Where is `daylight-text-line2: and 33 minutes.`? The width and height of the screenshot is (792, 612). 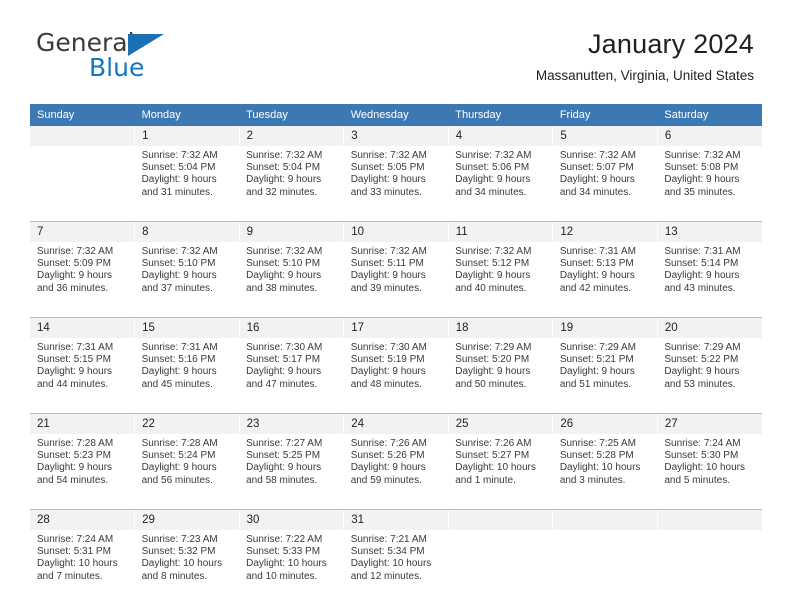 daylight-text-line2: and 33 minutes. is located at coordinates (386, 192).